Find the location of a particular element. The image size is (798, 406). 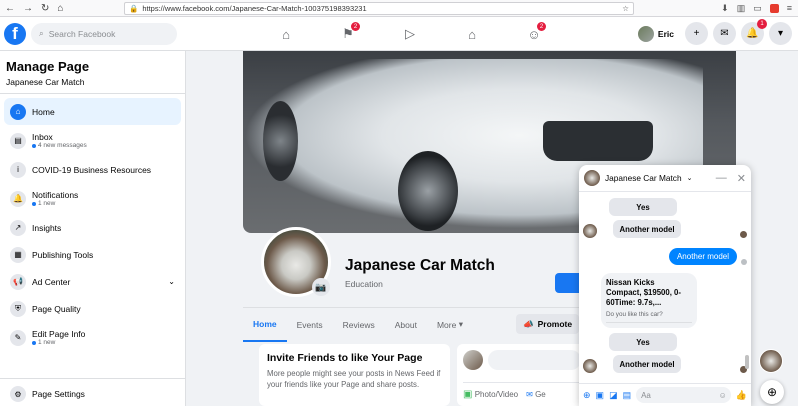

home-icon: ⌂ is located at coordinates (60, 8).